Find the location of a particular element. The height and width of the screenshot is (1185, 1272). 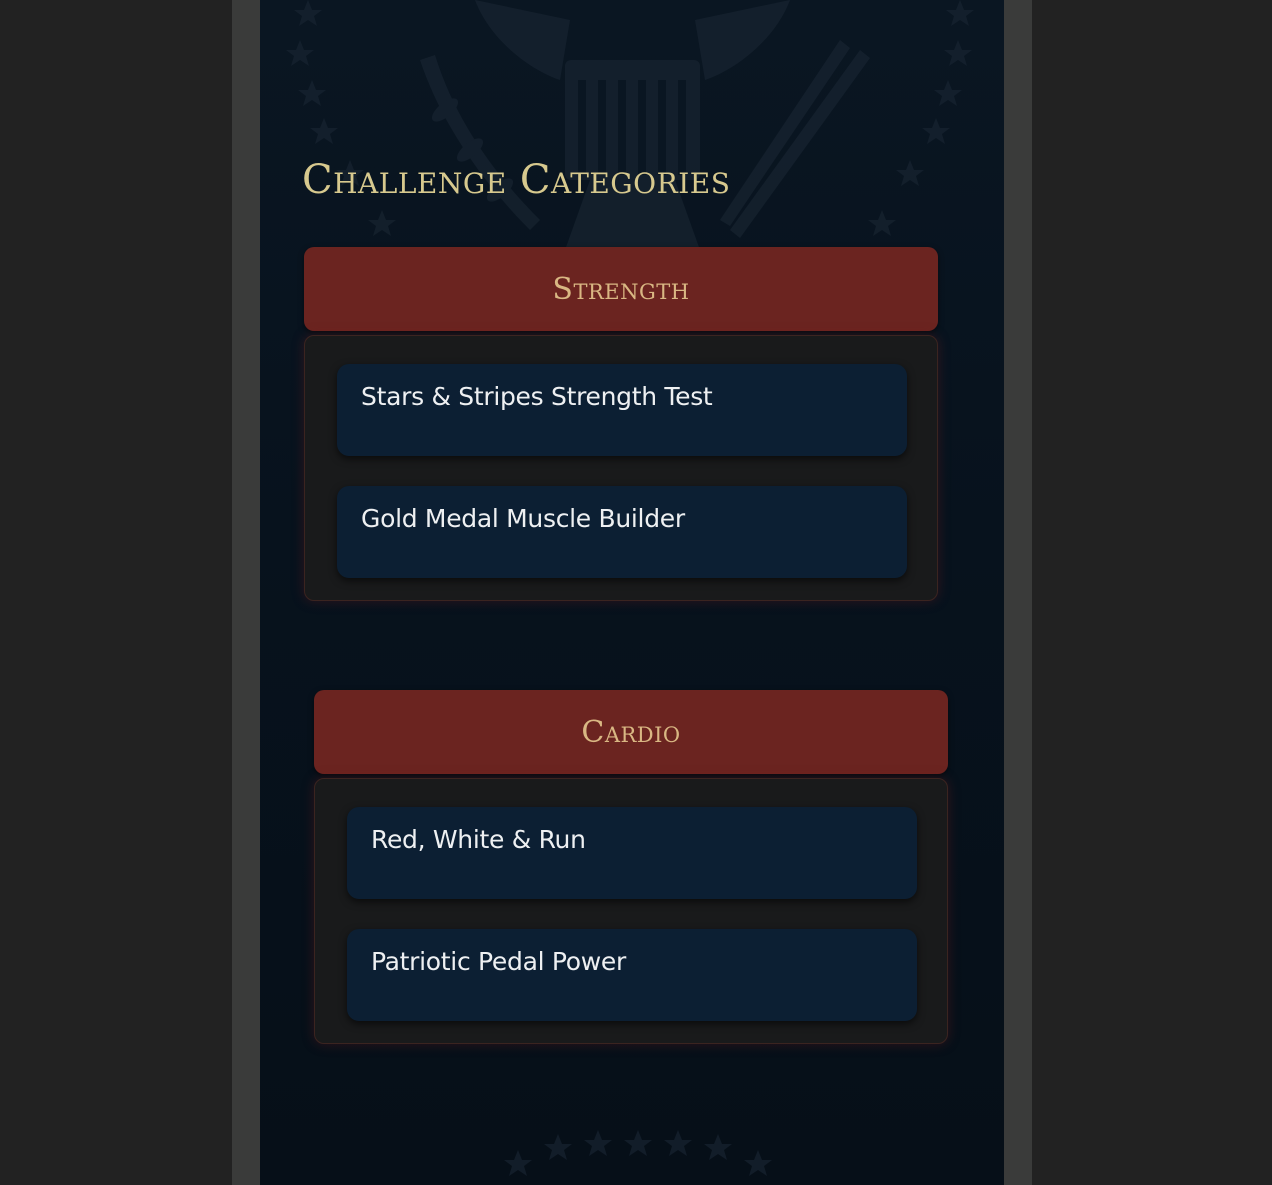

category-title: Strength is located at coordinates (621, 289).